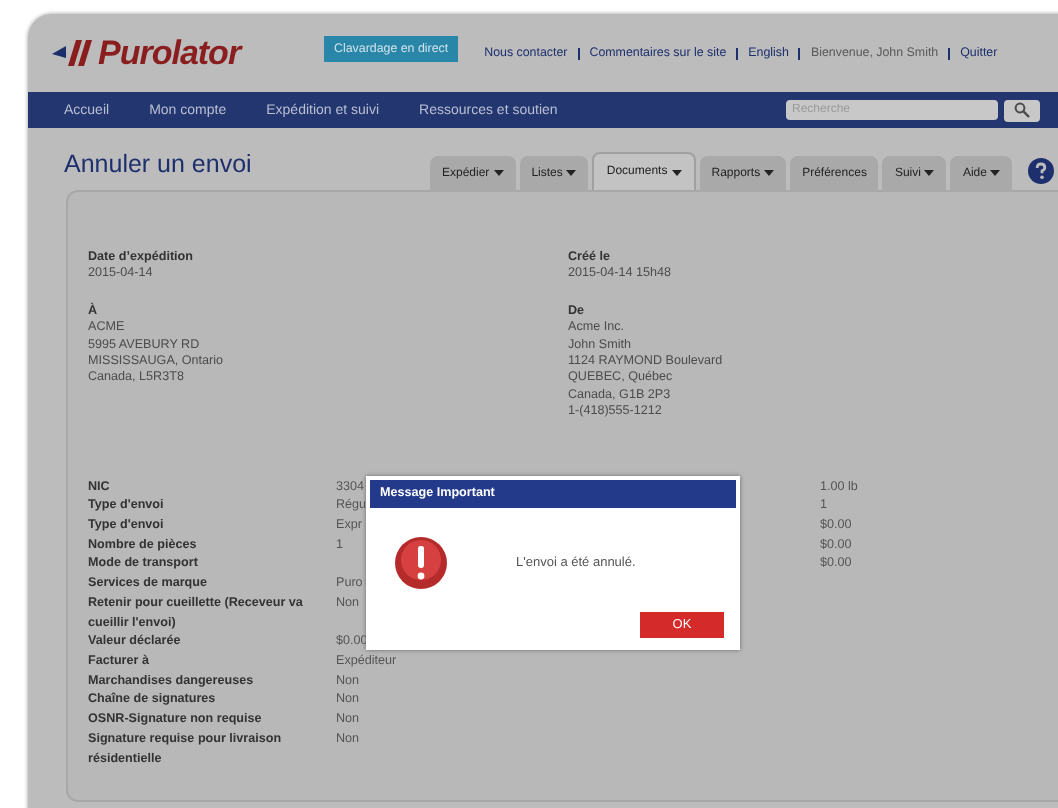 This screenshot has height=808, width=1058. Describe the element at coordinates (159, 164) in the screenshot. I see `page-title: Annuler un envoi` at that location.